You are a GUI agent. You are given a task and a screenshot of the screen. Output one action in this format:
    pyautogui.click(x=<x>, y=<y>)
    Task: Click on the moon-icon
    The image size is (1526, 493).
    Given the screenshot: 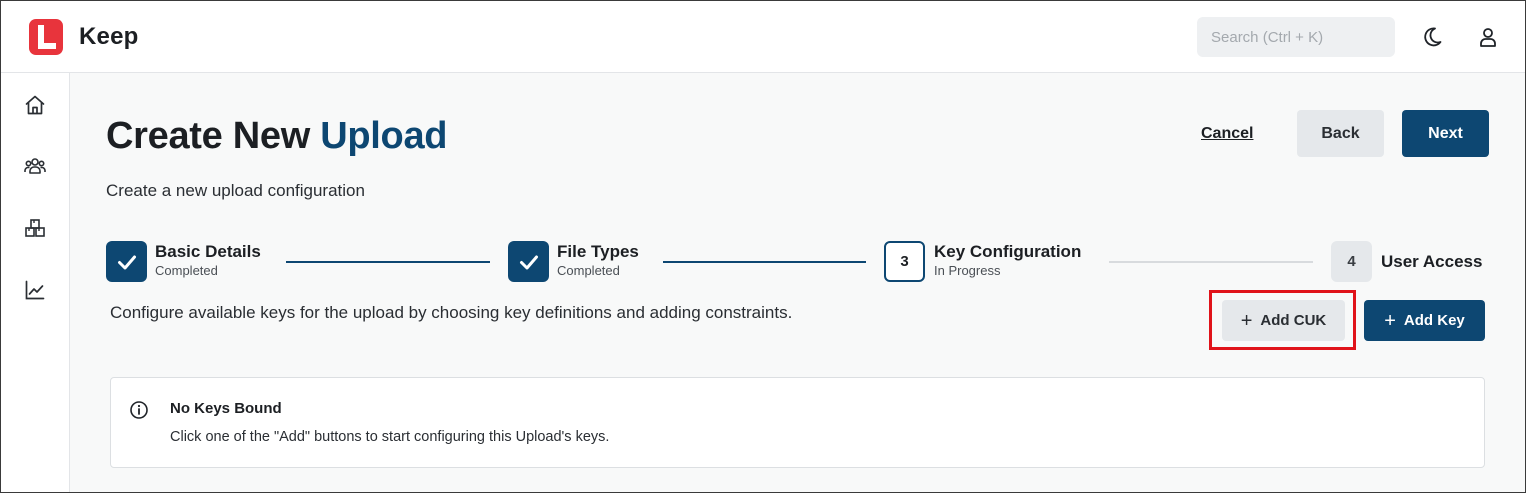 What is the action you would take?
    pyautogui.click(x=1432, y=37)
    